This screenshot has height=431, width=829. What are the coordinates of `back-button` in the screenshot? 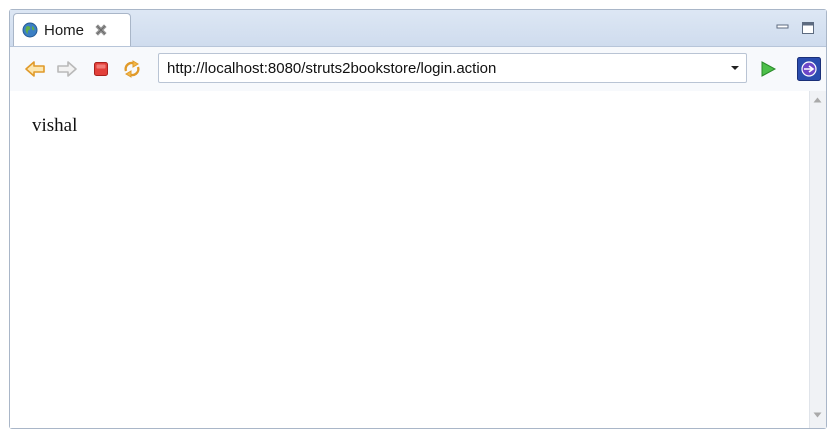 It's located at (35, 69).